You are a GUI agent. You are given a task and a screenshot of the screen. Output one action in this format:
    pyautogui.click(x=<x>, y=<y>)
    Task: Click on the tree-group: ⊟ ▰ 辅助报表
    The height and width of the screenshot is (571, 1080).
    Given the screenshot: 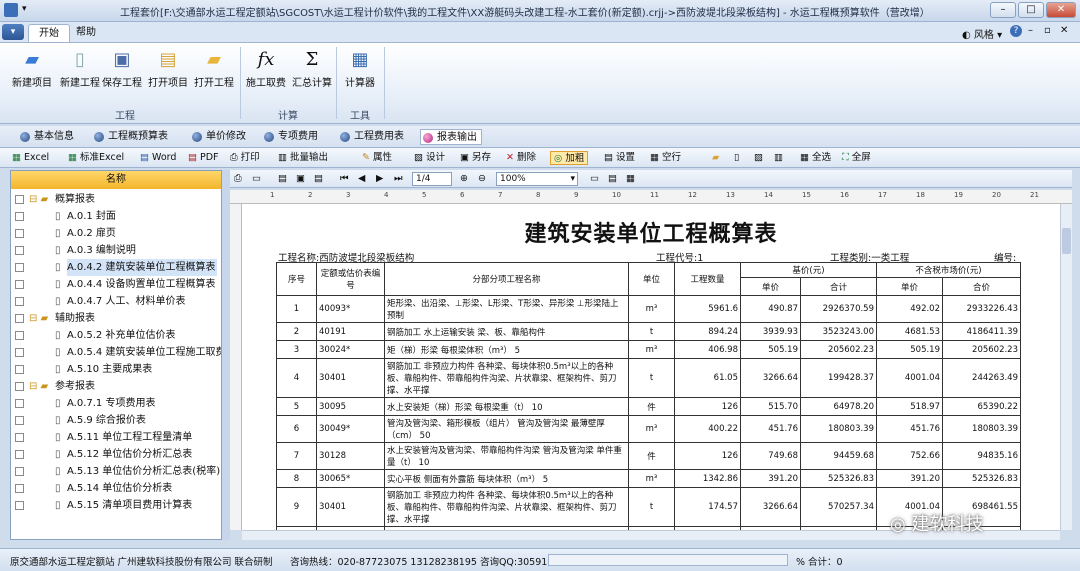 What is the action you would take?
    pyautogui.click(x=116, y=318)
    